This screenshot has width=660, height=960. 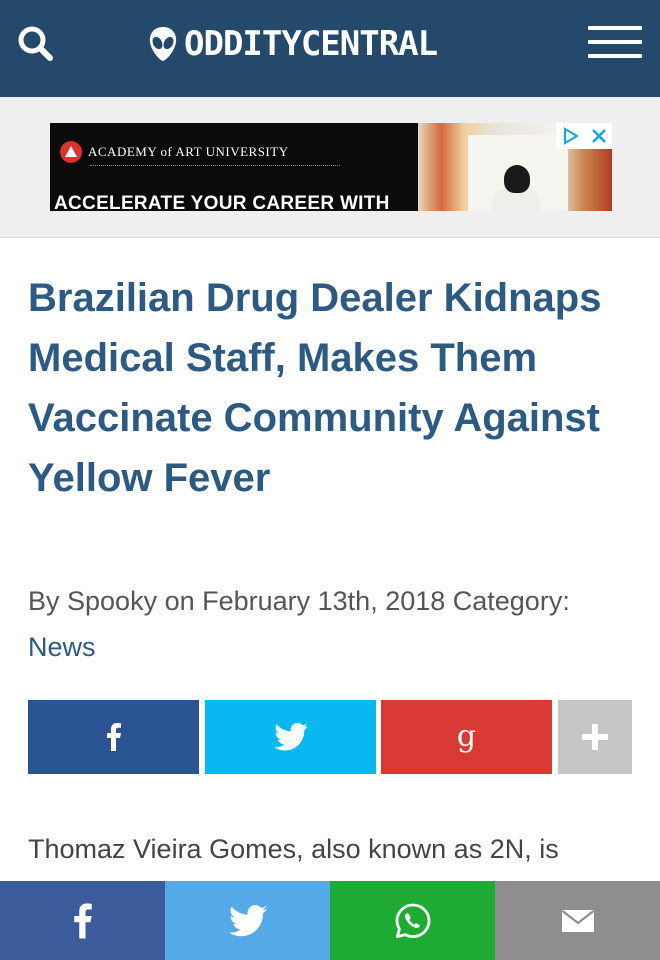 What do you see at coordinates (571, 136) in the screenshot?
I see `adchoices-icon` at bounding box center [571, 136].